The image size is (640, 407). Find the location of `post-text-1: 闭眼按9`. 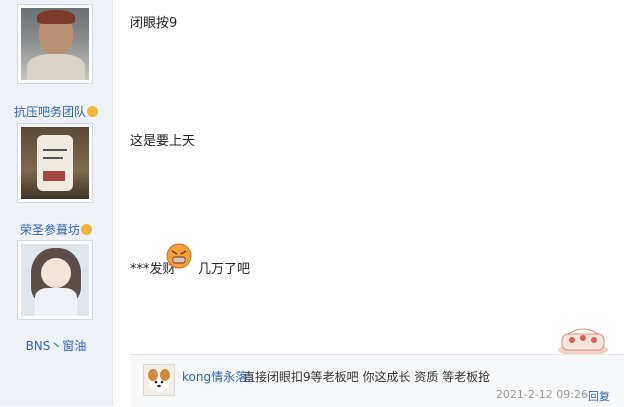

post-text-1: 闭眼按9 is located at coordinates (154, 23).